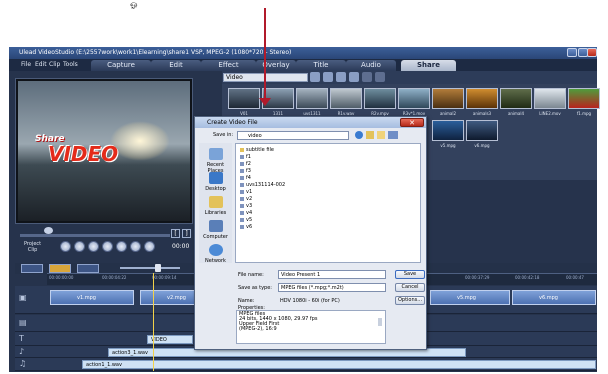 The image size is (608, 374). I want to click on dialog-close-button: ✕, so click(412, 122).